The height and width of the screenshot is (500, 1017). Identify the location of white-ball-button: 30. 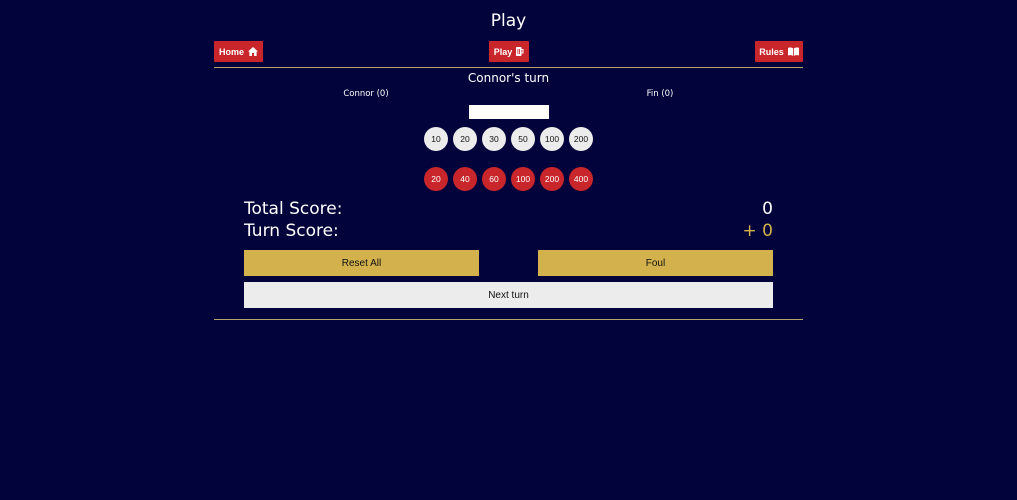
(494, 139).